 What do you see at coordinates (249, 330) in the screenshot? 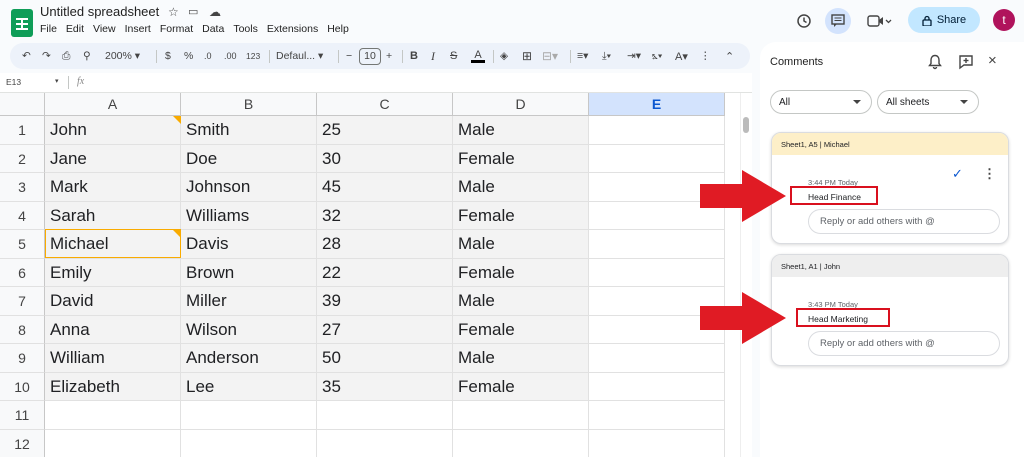
I see `cell-b8: Wilson` at bounding box center [249, 330].